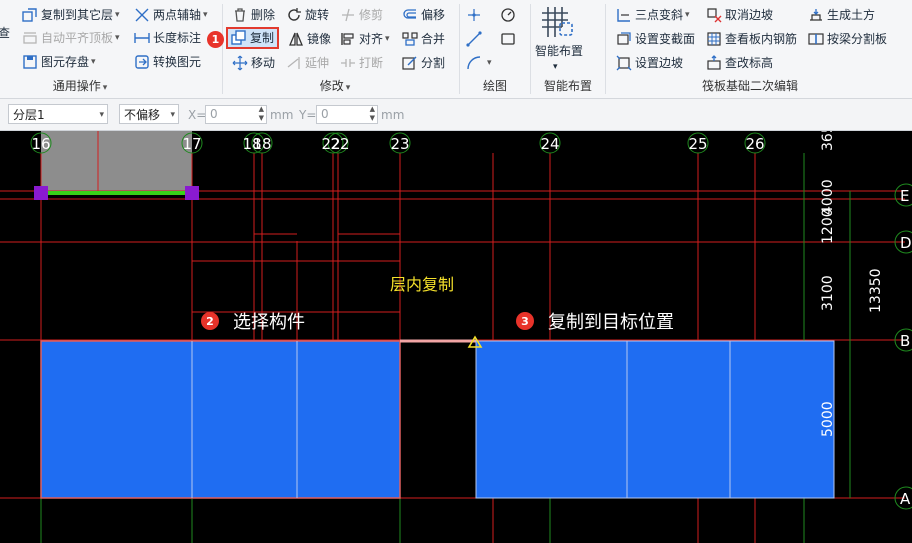 This screenshot has height=543, width=912. Describe the element at coordinates (40, 144) in the screenshot. I see `axis-label: 16` at that location.